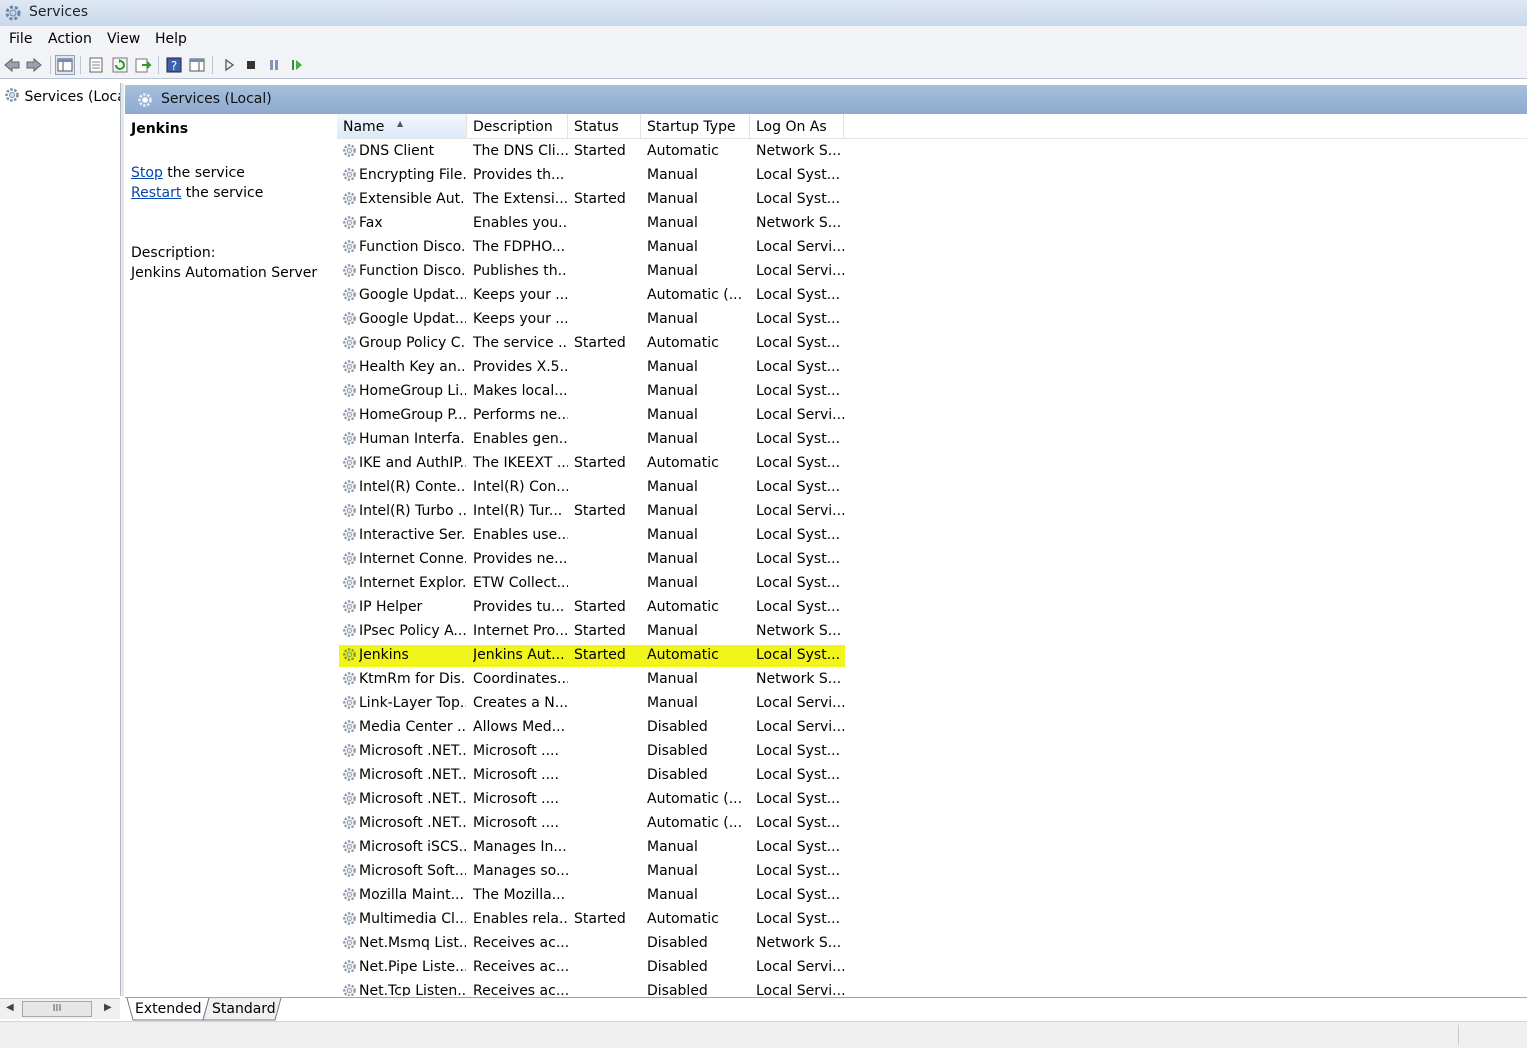 This screenshot has height=1048, width=1527. I want to click on scrollbar-thumb: III, so click(57, 1009).